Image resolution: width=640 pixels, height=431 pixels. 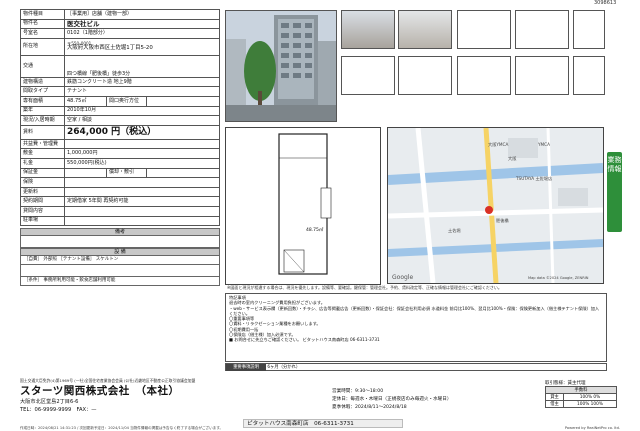 I want to click on equipment-header: 設 備, so click(x=120, y=252).